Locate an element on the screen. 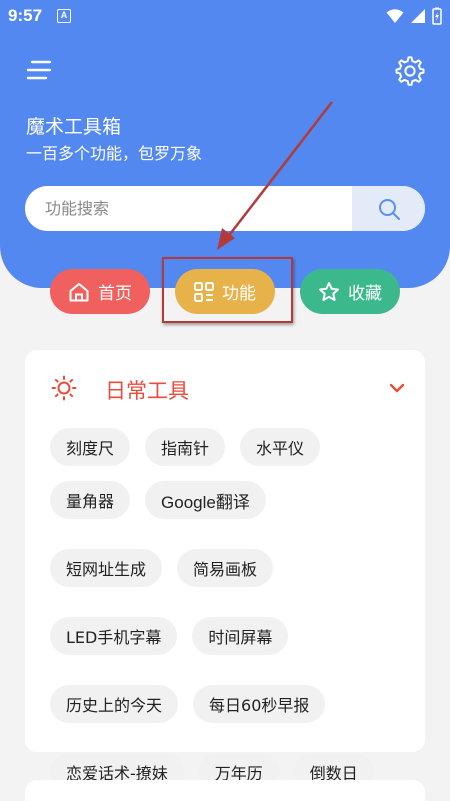  search-icon is located at coordinates (389, 209).